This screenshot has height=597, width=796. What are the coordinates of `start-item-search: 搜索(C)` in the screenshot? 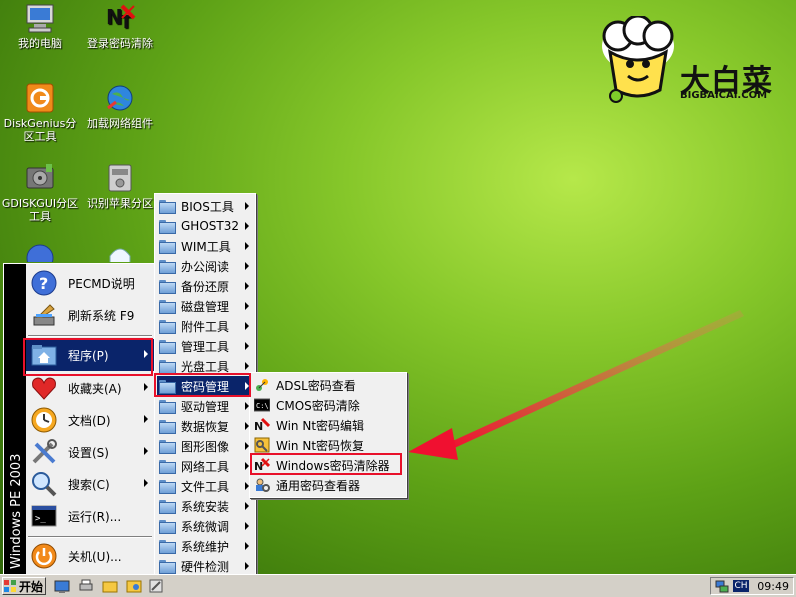 It's located at (90, 484).